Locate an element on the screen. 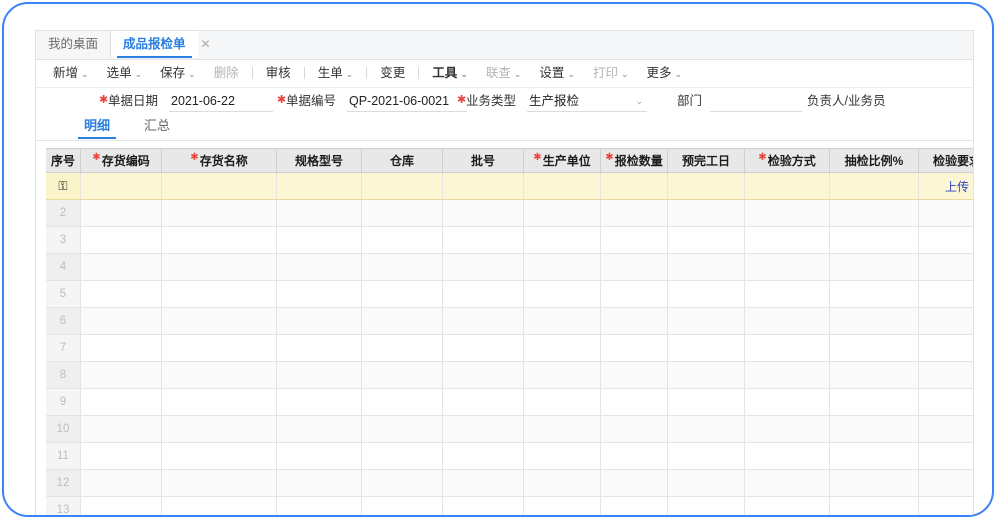  grid-column-header-5: 批号 is located at coordinates (483, 160).